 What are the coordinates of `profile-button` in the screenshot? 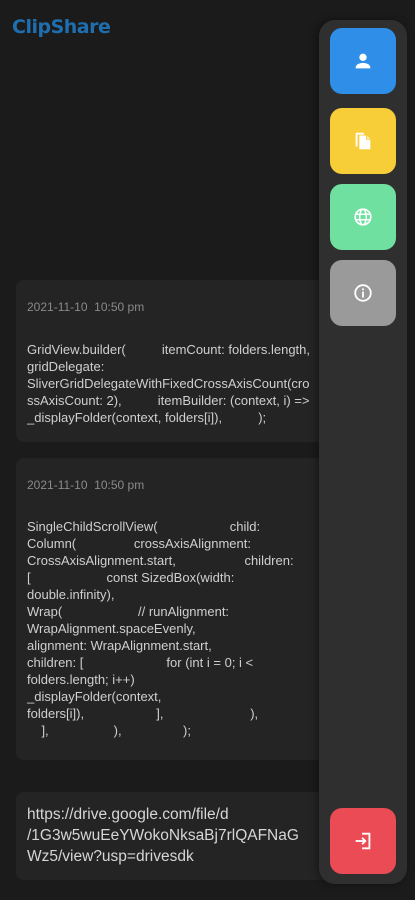 It's located at (363, 61).